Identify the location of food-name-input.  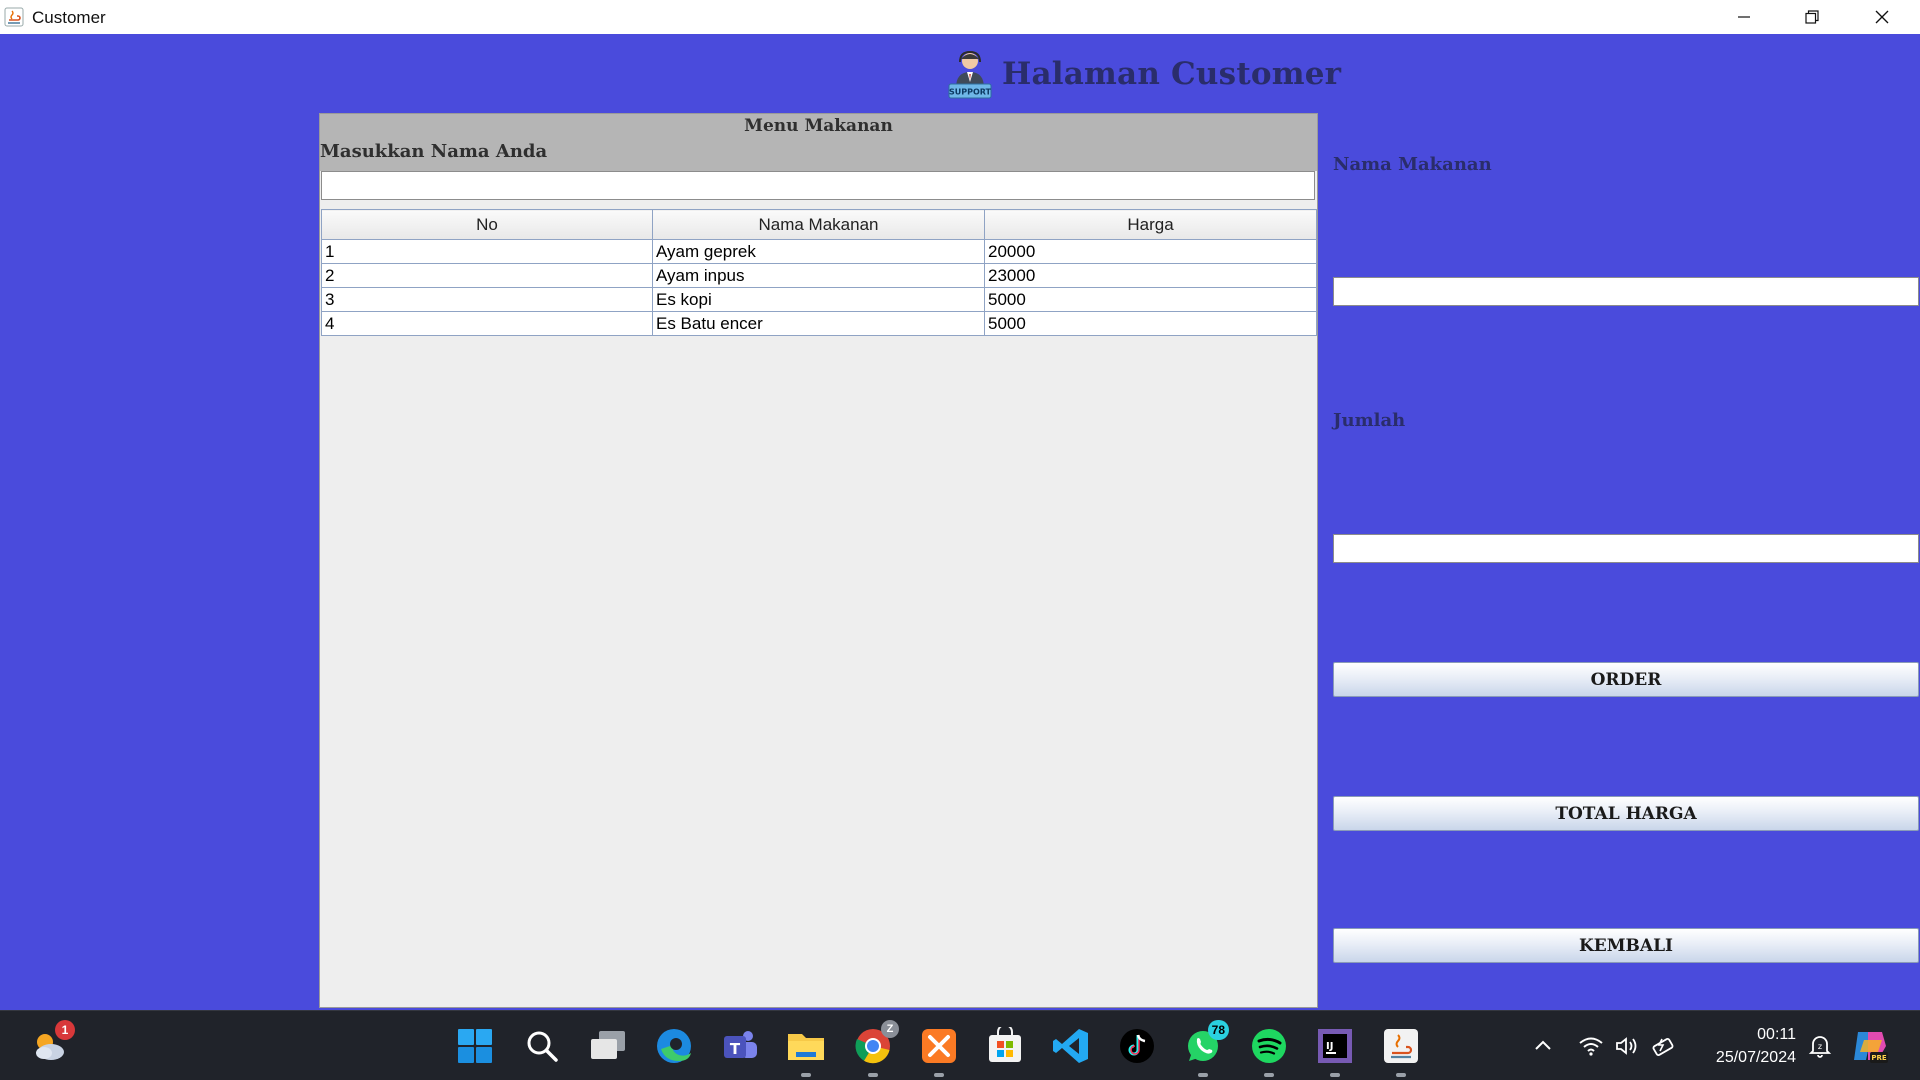
(1626, 291).